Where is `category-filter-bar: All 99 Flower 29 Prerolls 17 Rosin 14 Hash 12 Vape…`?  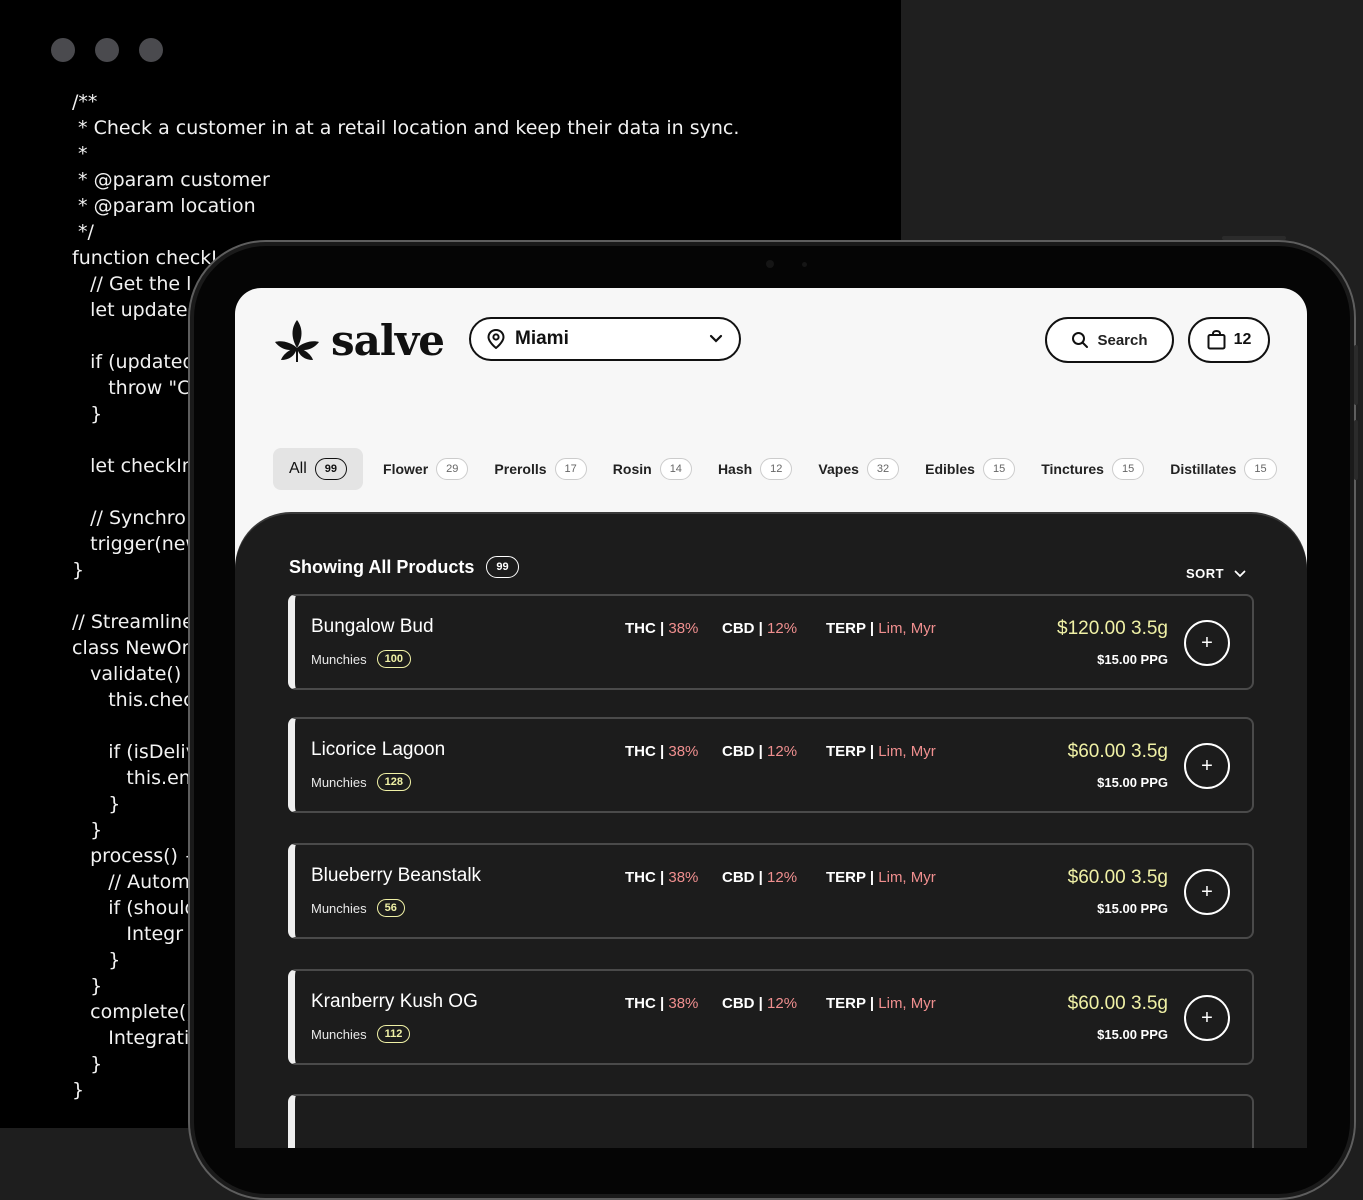 category-filter-bar: All 99 Flower 29 Prerolls 17 Rosin 14 Hash 12 Vape… is located at coordinates (788, 469).